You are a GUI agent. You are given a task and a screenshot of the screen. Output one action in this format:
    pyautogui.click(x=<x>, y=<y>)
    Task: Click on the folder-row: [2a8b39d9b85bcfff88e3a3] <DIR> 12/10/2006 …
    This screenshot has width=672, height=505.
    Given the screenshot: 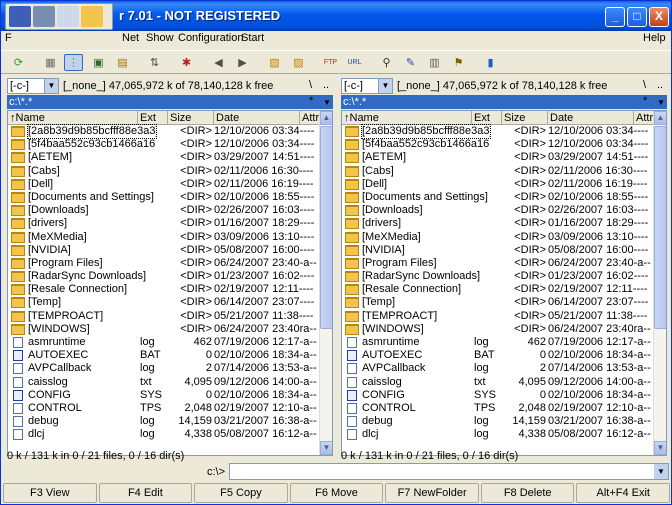 What is the action you would take?
    pyautogui.click(x=164, y=131)
    